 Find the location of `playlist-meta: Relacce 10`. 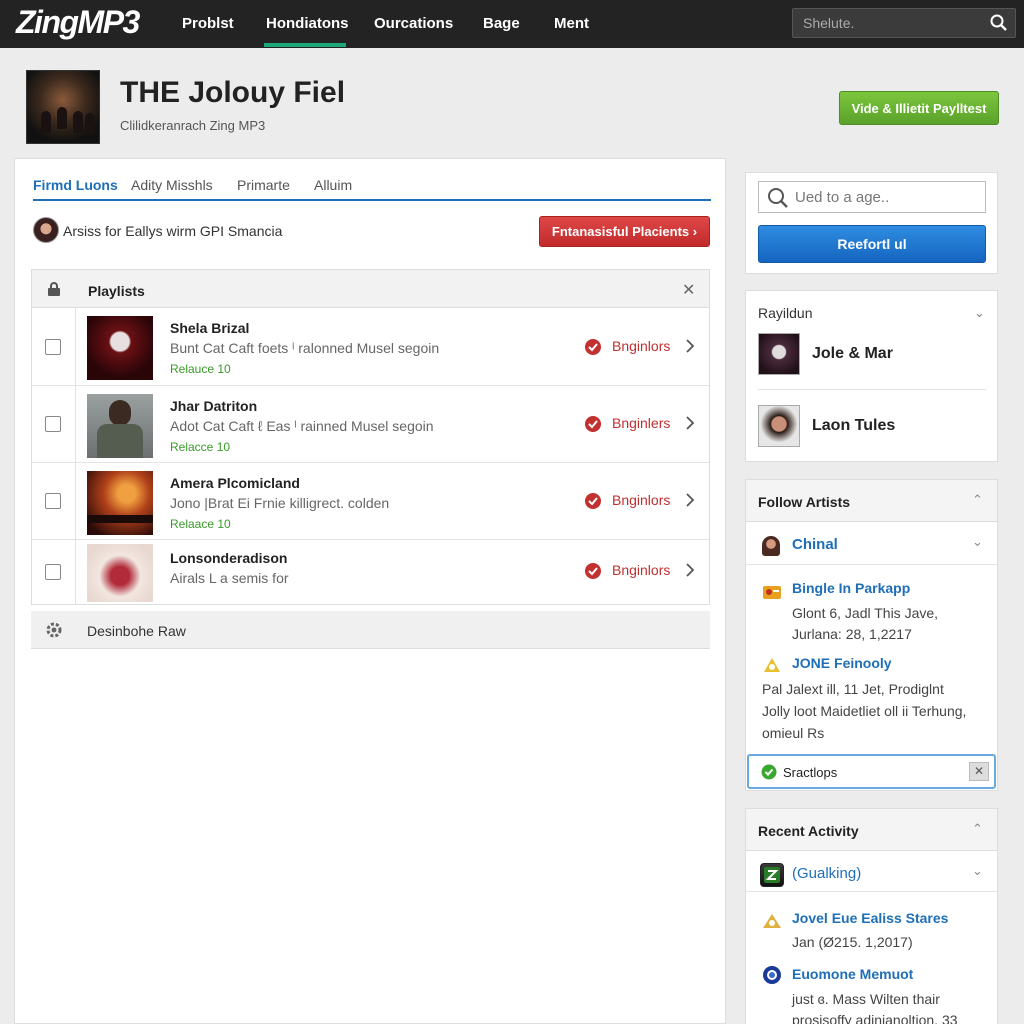

playlist-meta: Relacce 10 is located at coordinates (200, 447).